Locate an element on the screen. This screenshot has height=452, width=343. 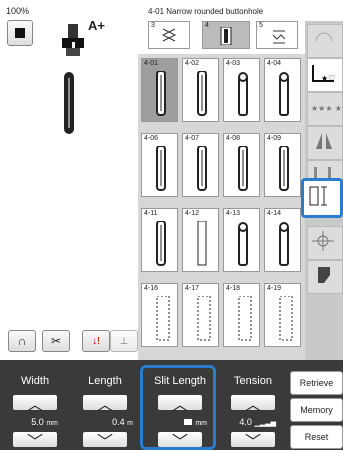
stitch-cell-4-14: 4-14 is located at coordinates (282, 240).